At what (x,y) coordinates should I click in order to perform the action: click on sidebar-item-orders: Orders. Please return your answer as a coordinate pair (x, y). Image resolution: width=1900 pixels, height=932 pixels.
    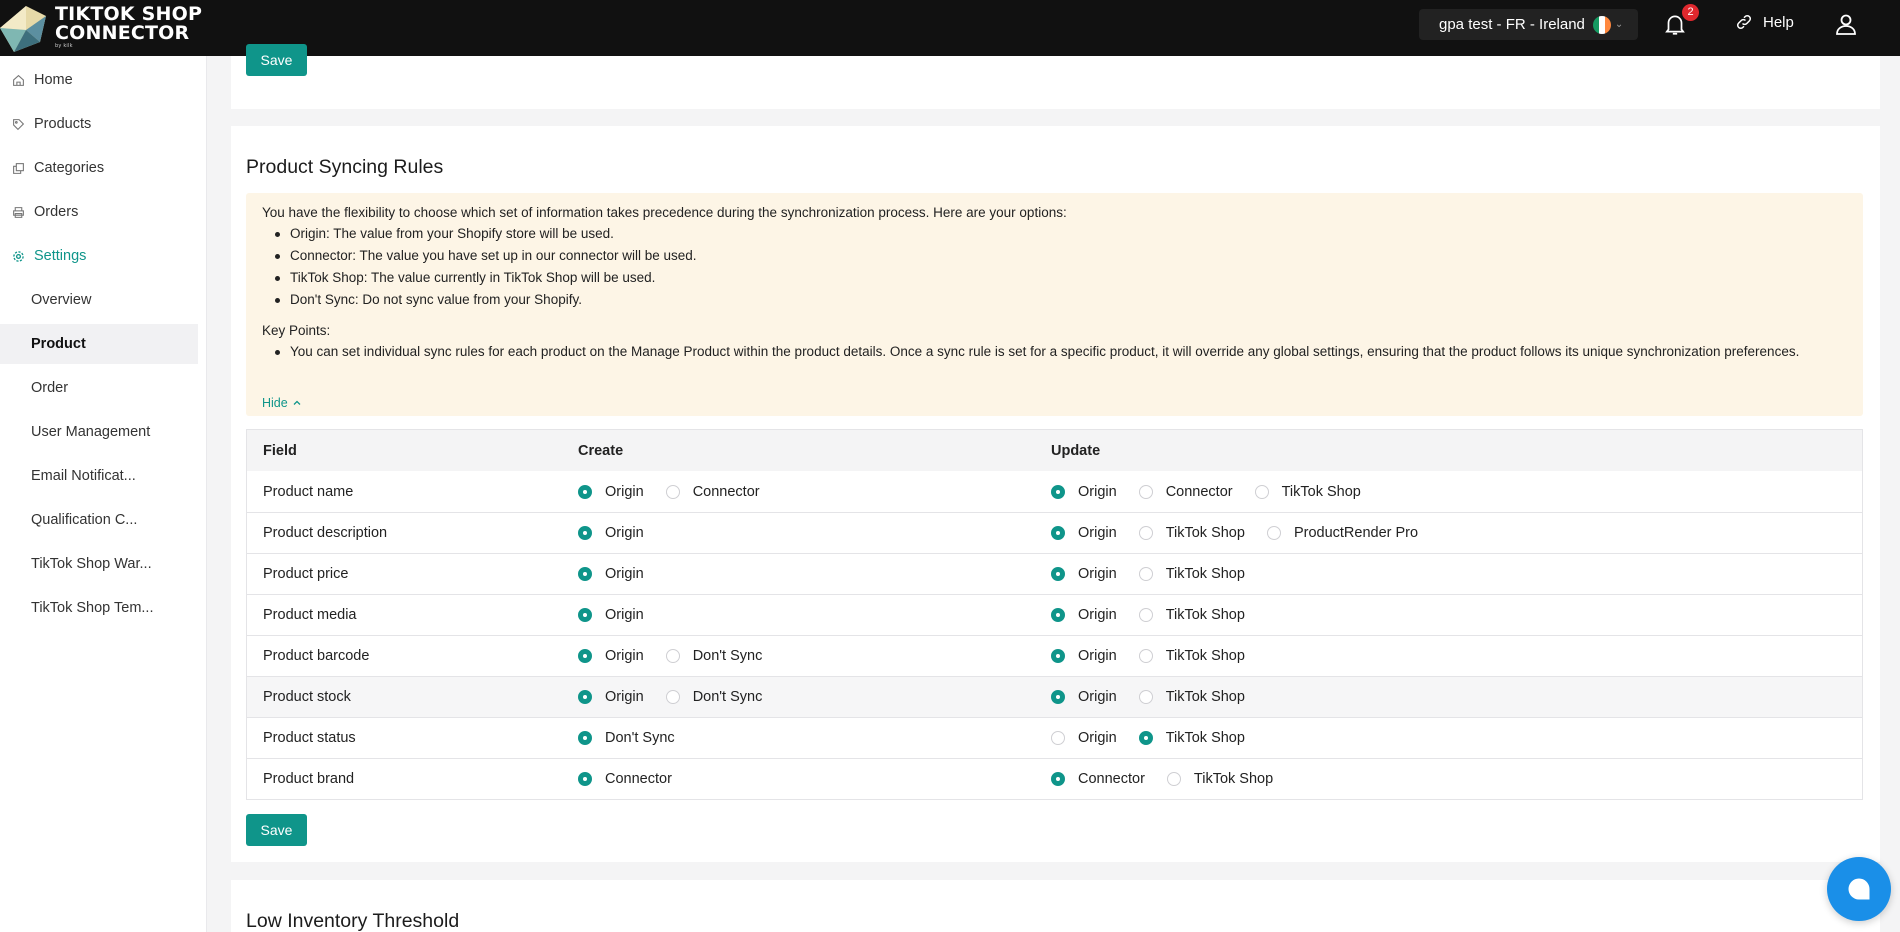
    Looking at the image, I should click on (99, 212).